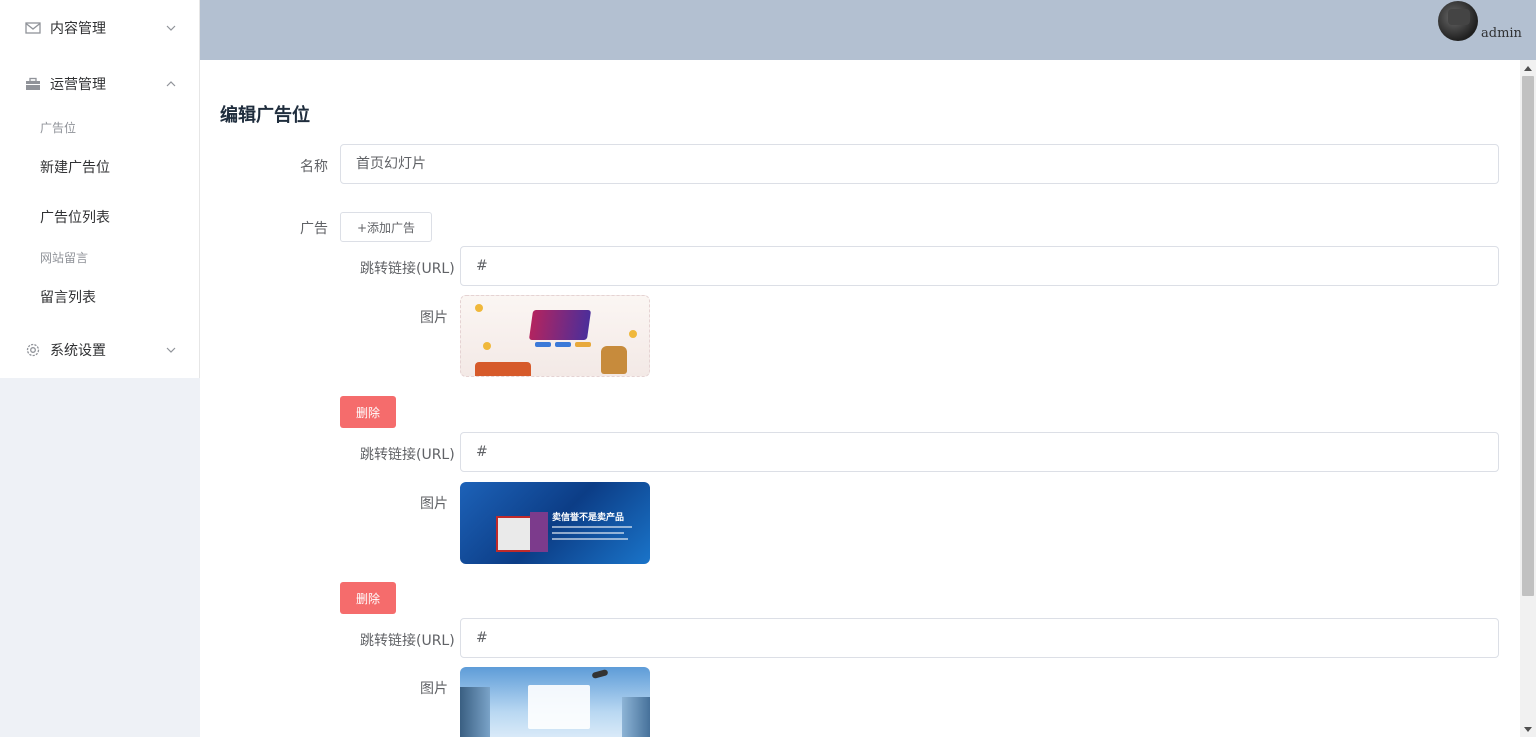 This screenshot has height=737, width=1536. What do you see at coordinates (919, 164) in the screenshot?
I see `name-input: 首页幻灯片` at bounding box center [919, 164].